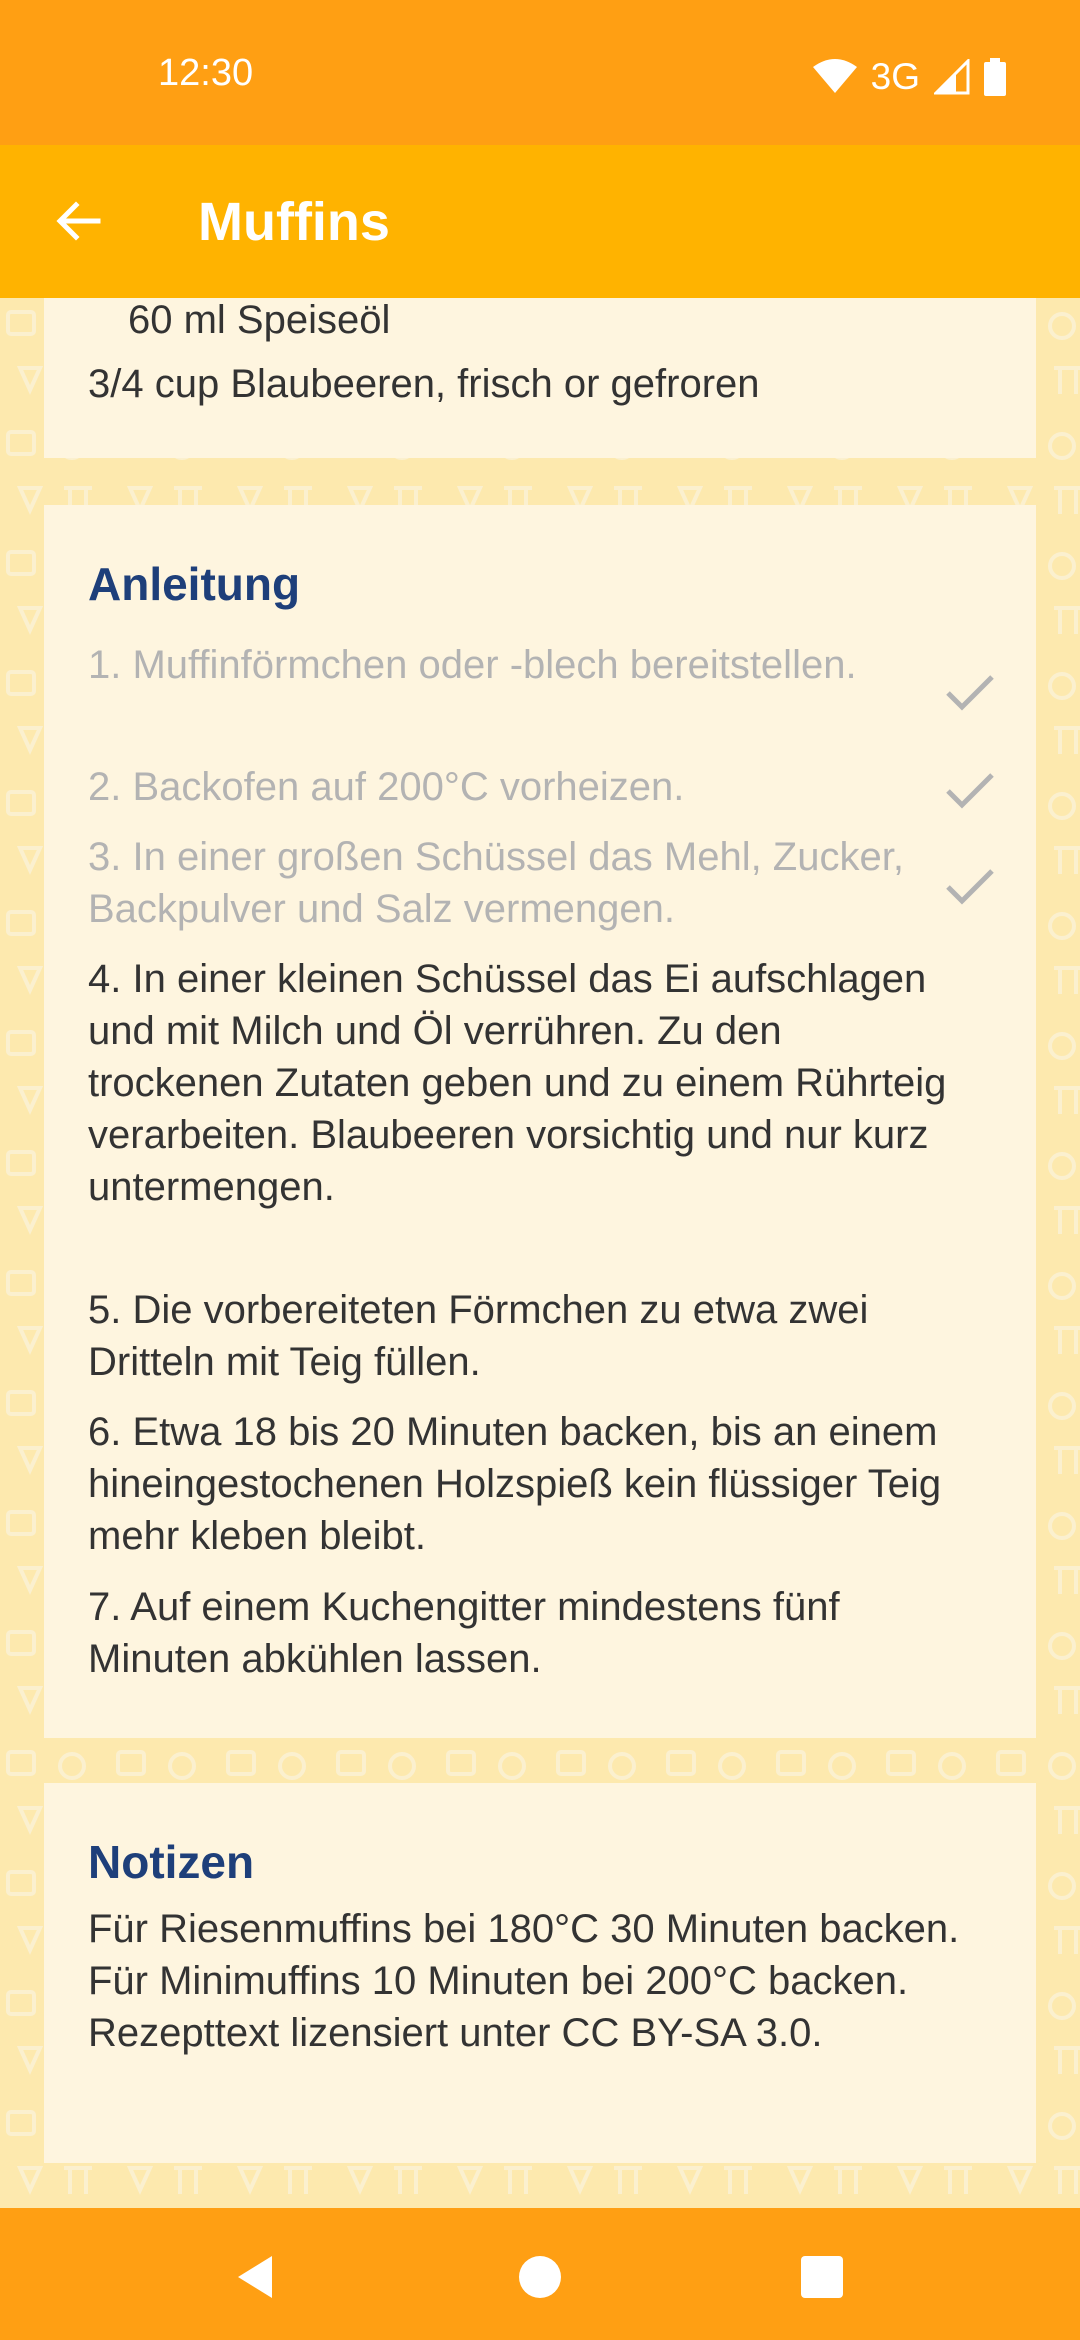  I want to click on back-arrow-icon, so click(78, 221).